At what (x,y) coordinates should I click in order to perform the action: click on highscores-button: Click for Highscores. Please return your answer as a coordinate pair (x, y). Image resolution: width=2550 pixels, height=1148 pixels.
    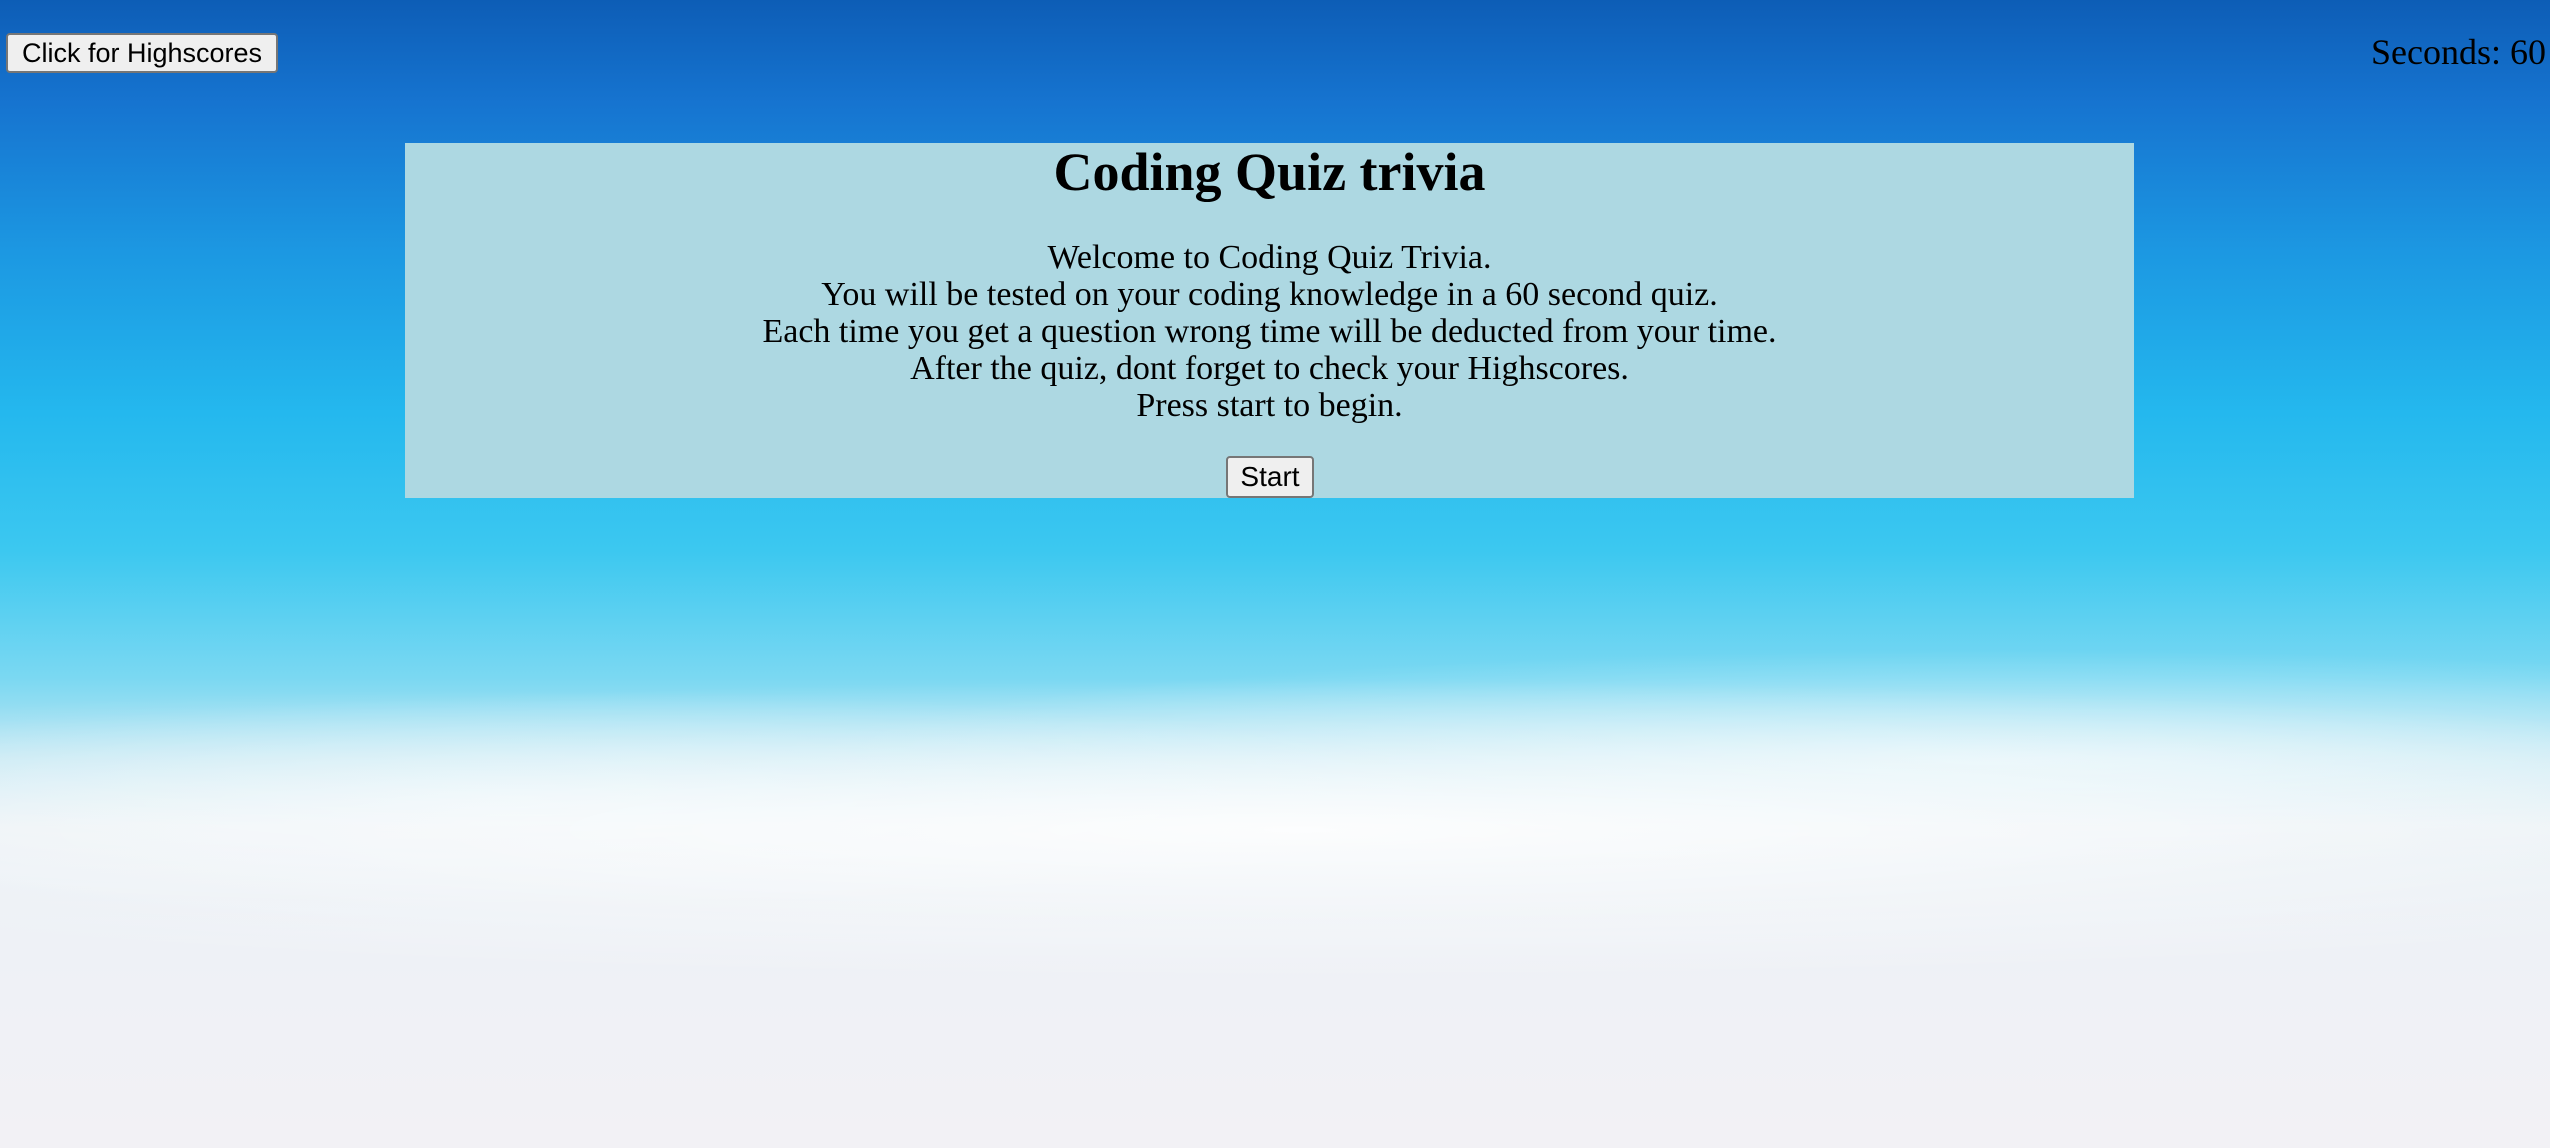
    Looking at the image, I should click on (142, 53).